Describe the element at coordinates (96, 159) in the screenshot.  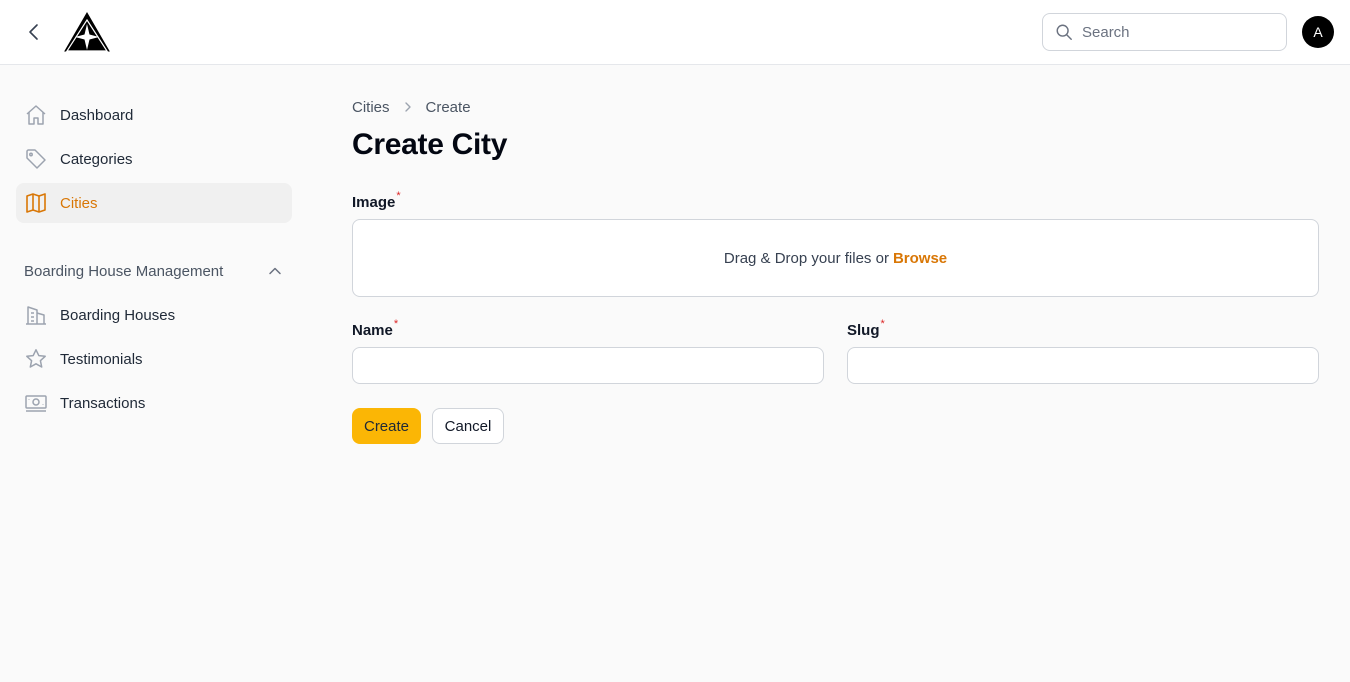
I see `sidebar-item-label: Categories` at that location.